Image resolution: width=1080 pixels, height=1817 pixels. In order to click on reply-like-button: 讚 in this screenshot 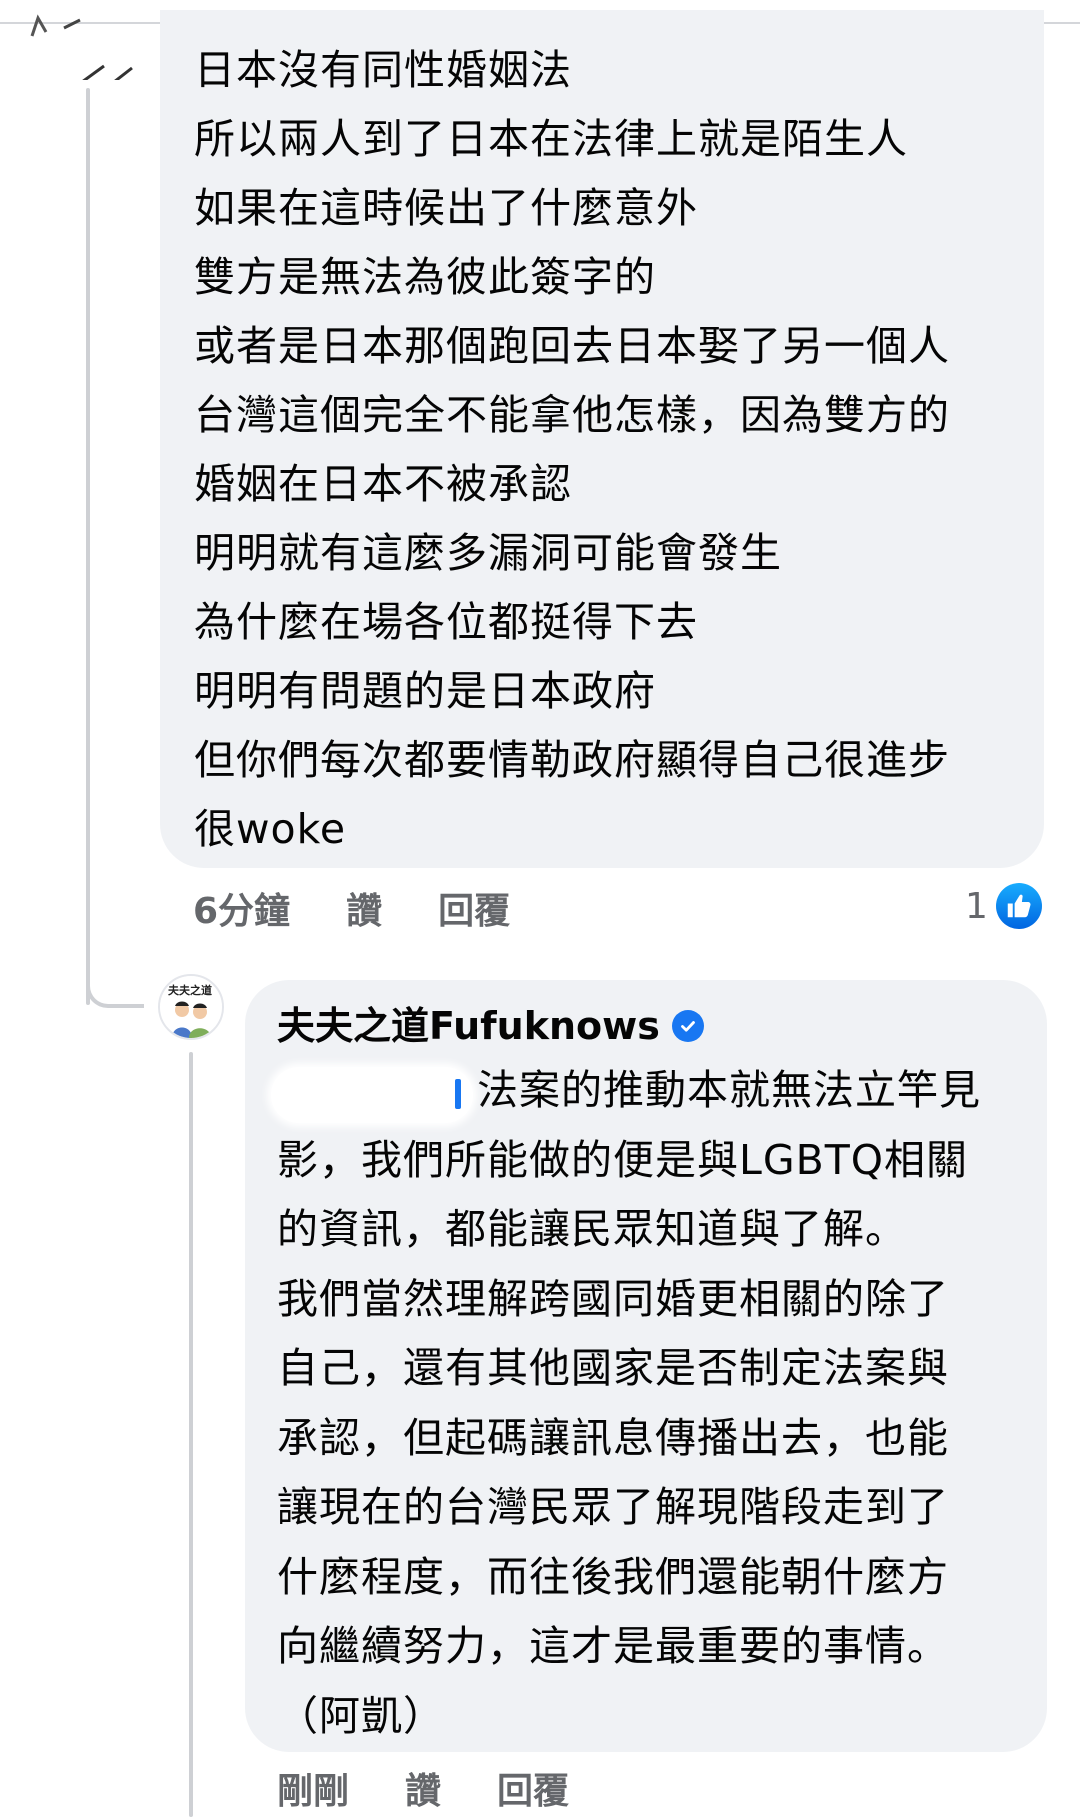, I will do `click(423, 1788)`.